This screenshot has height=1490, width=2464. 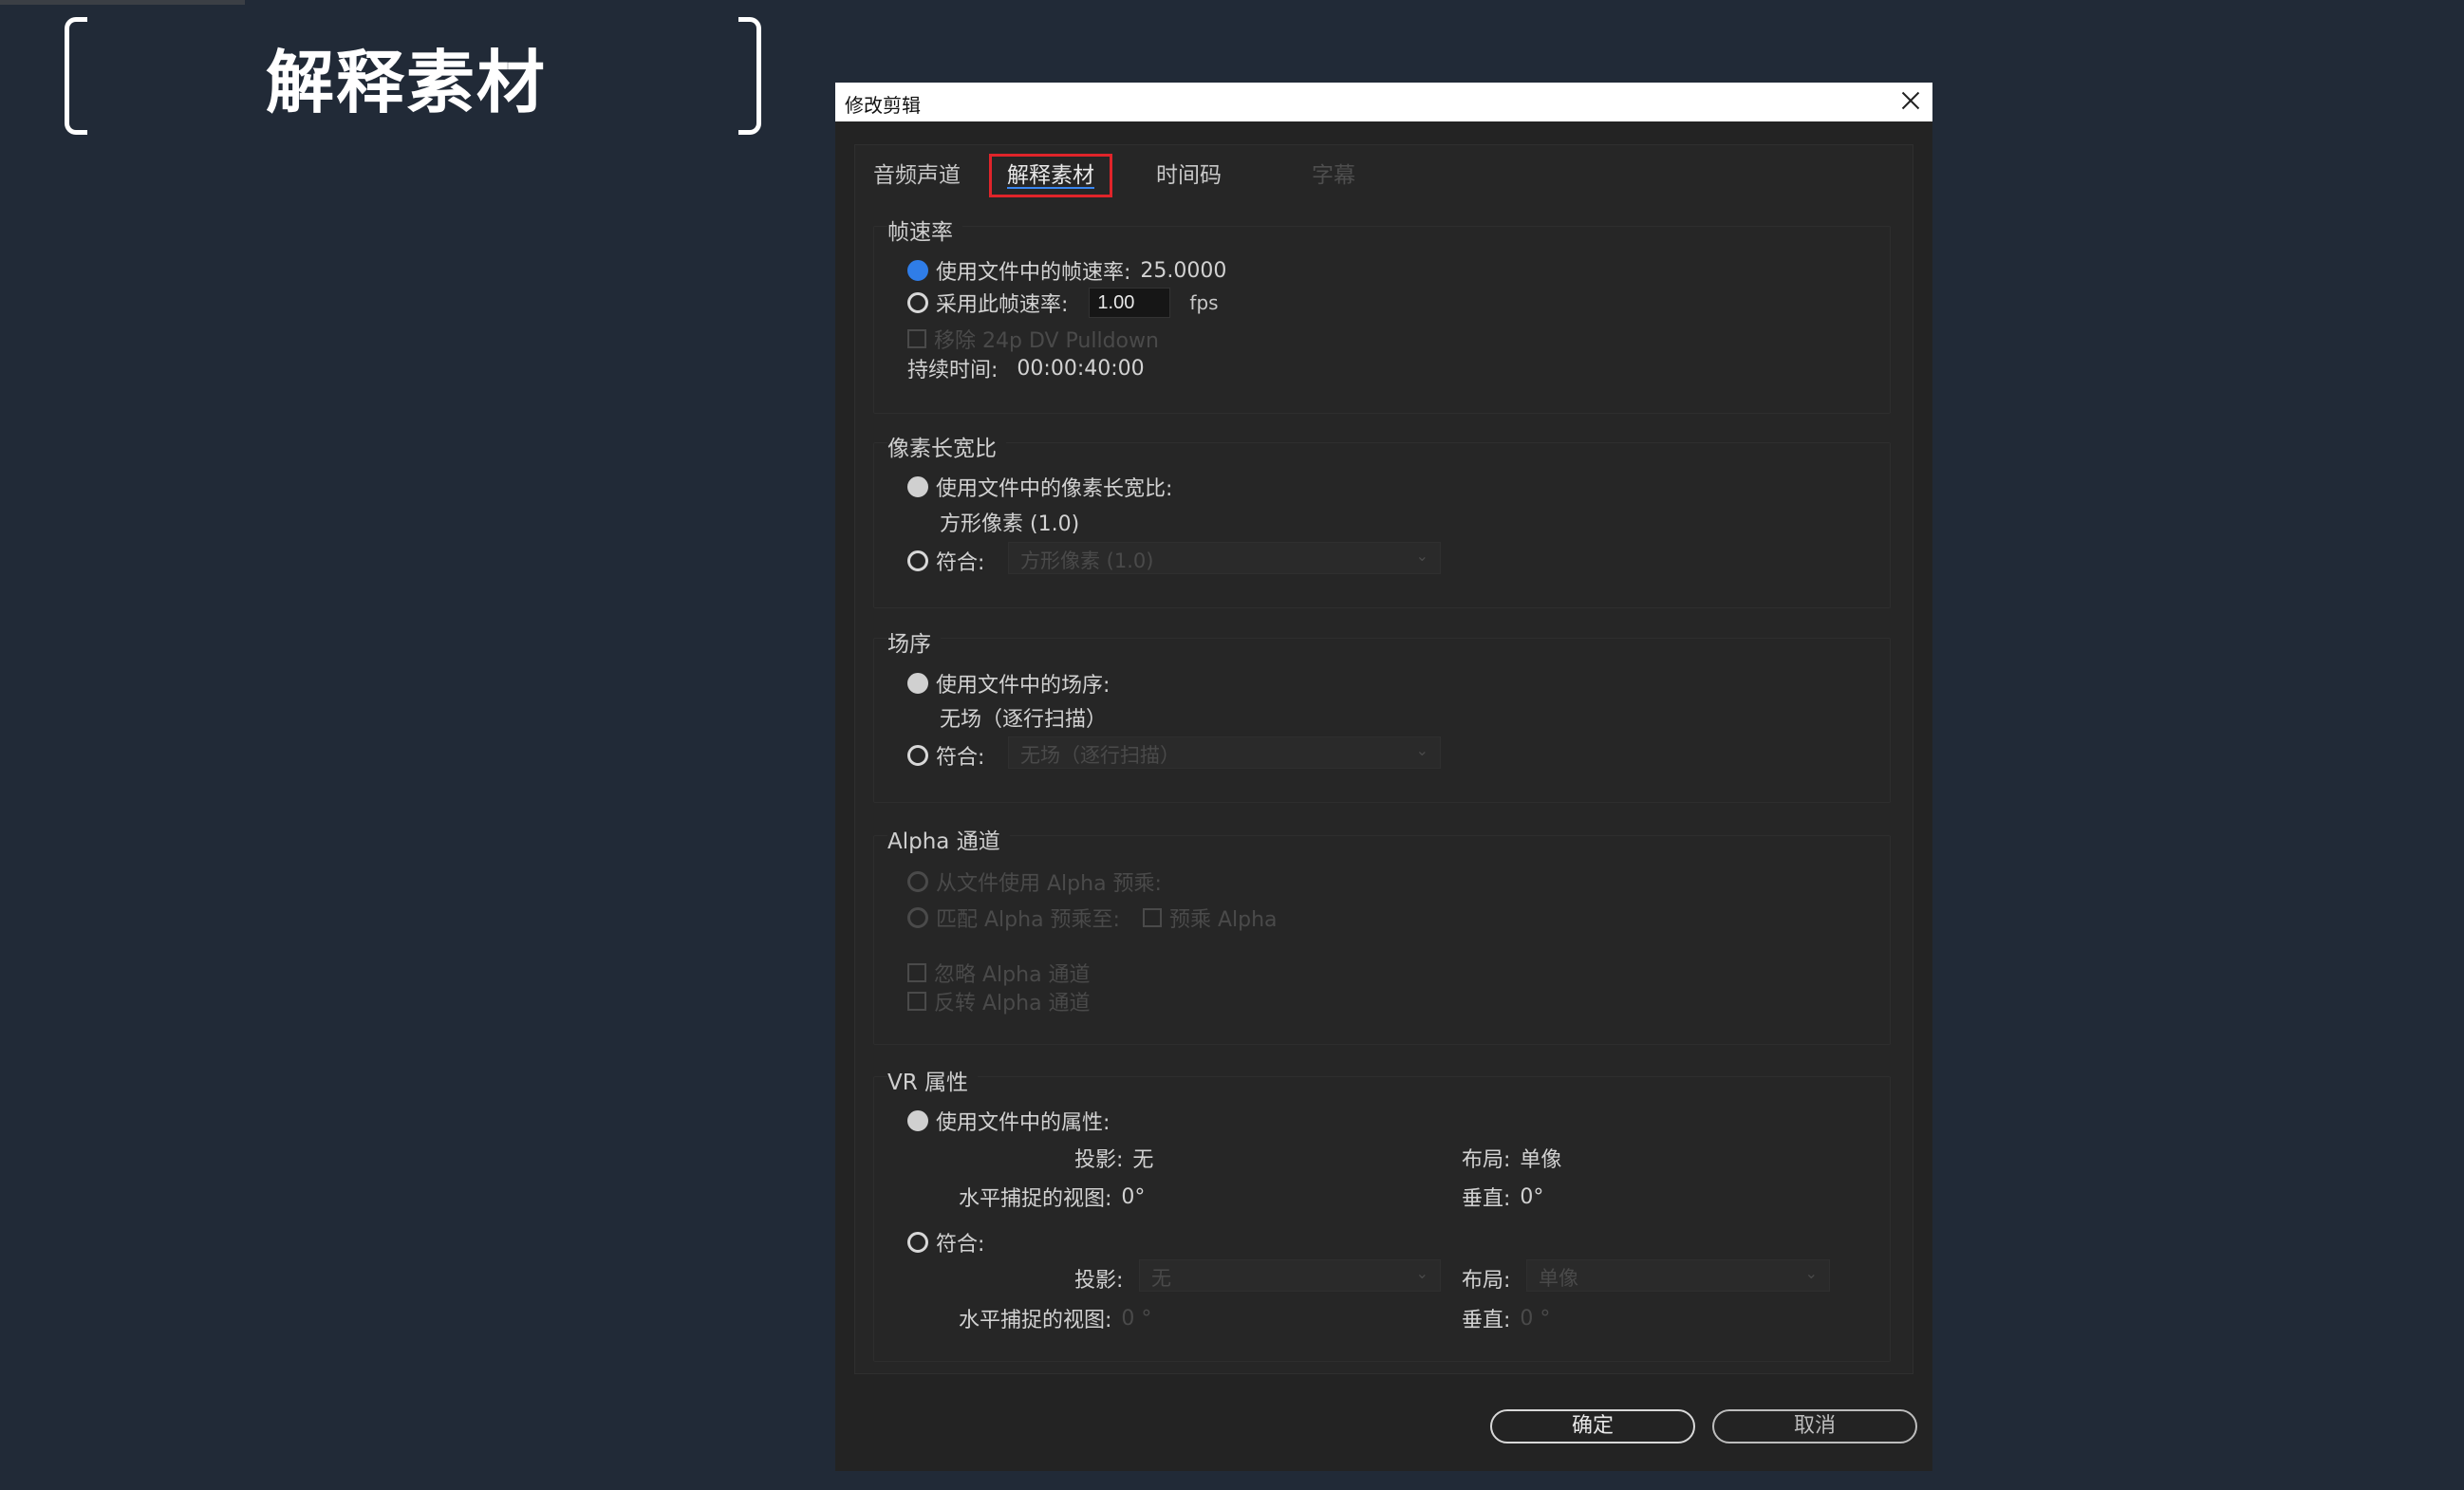 What do you see at coordinates (1204, 302) in the screenshot?
I see `fps-unit: fps` at bounding box center [1204, 302].